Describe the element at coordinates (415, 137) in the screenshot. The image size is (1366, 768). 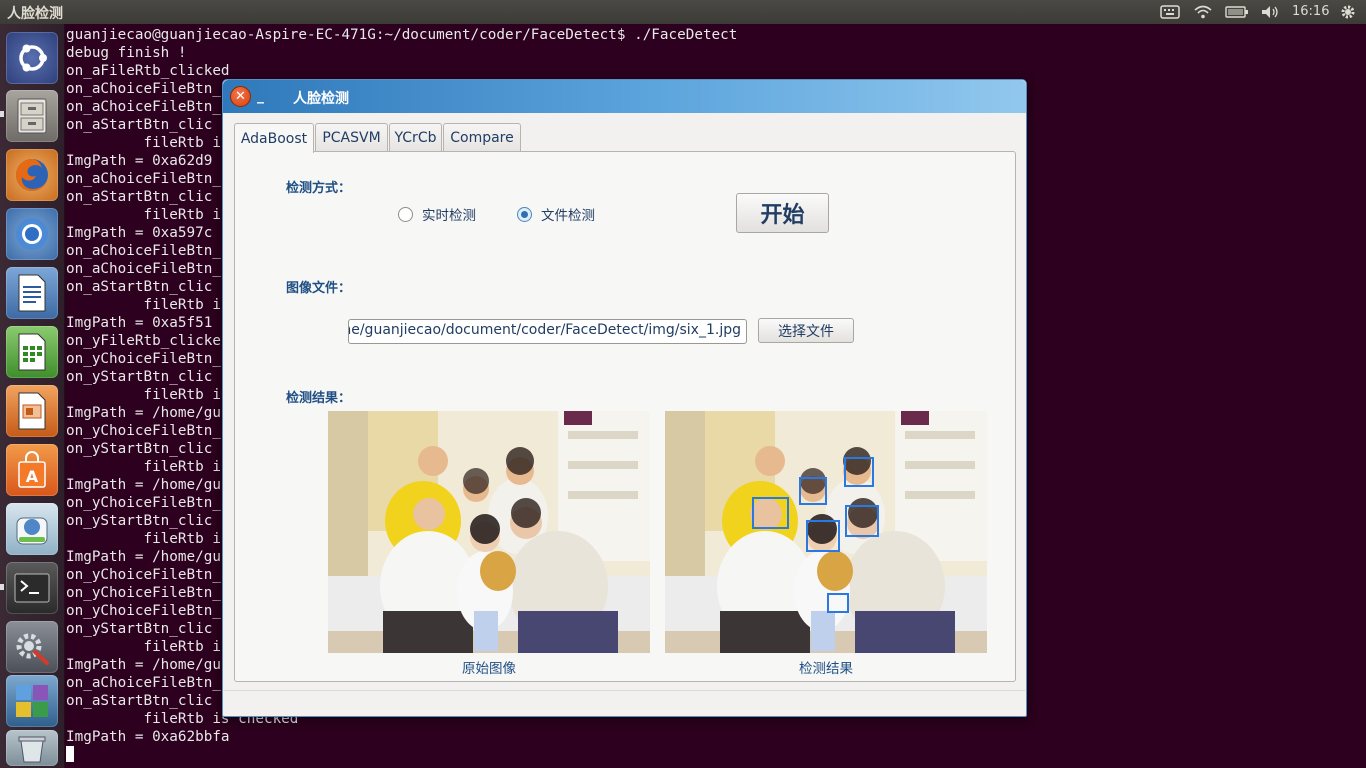
I see `tab-ycrcb: YCrCb` at that location.